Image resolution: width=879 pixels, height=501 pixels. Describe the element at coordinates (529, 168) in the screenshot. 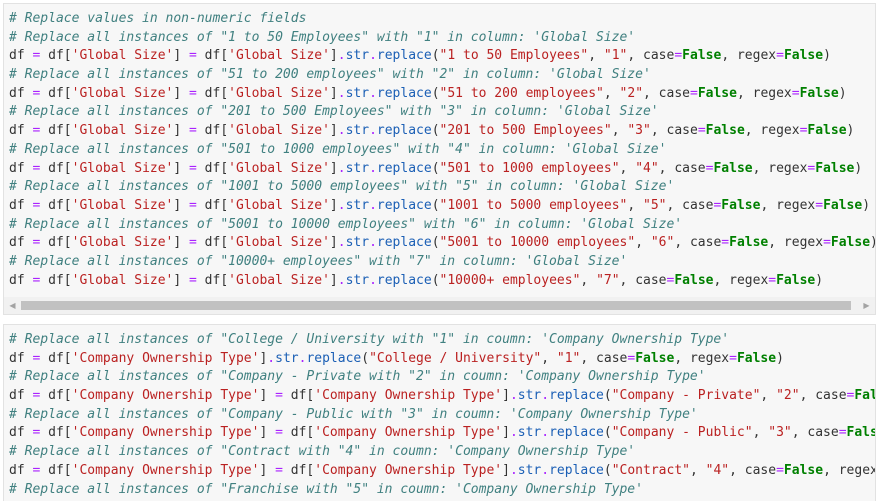

I see `string-literal: "501 to 1000 employees"` at that location.